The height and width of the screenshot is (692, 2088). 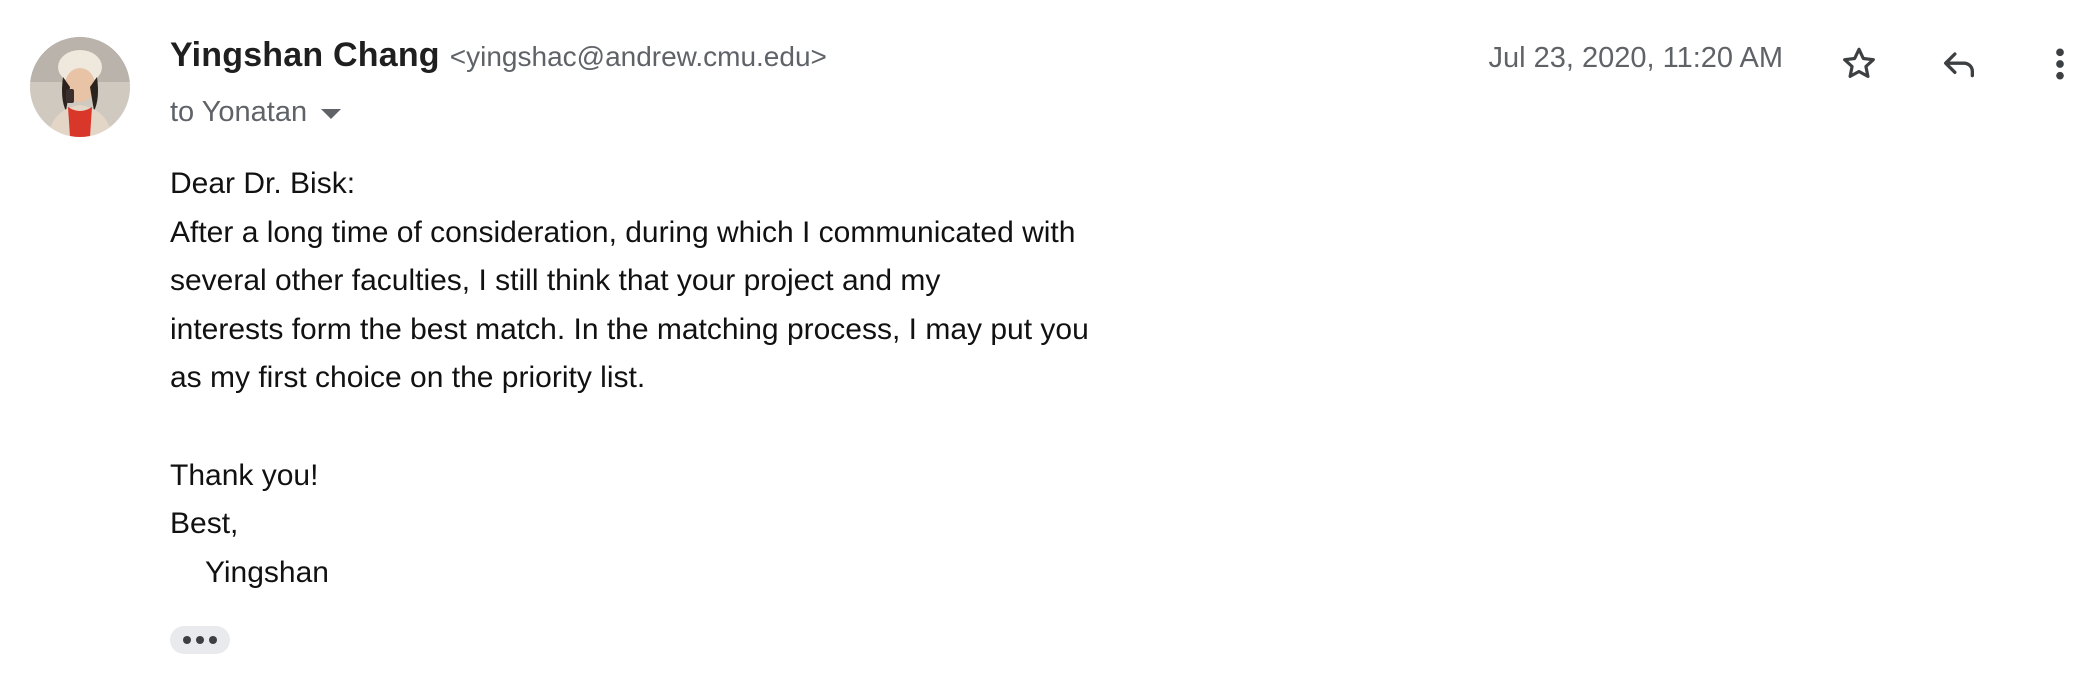 I want to click on message-date: Jul 23, 2020, 11:20 AM, so click(x=1635, y=58).